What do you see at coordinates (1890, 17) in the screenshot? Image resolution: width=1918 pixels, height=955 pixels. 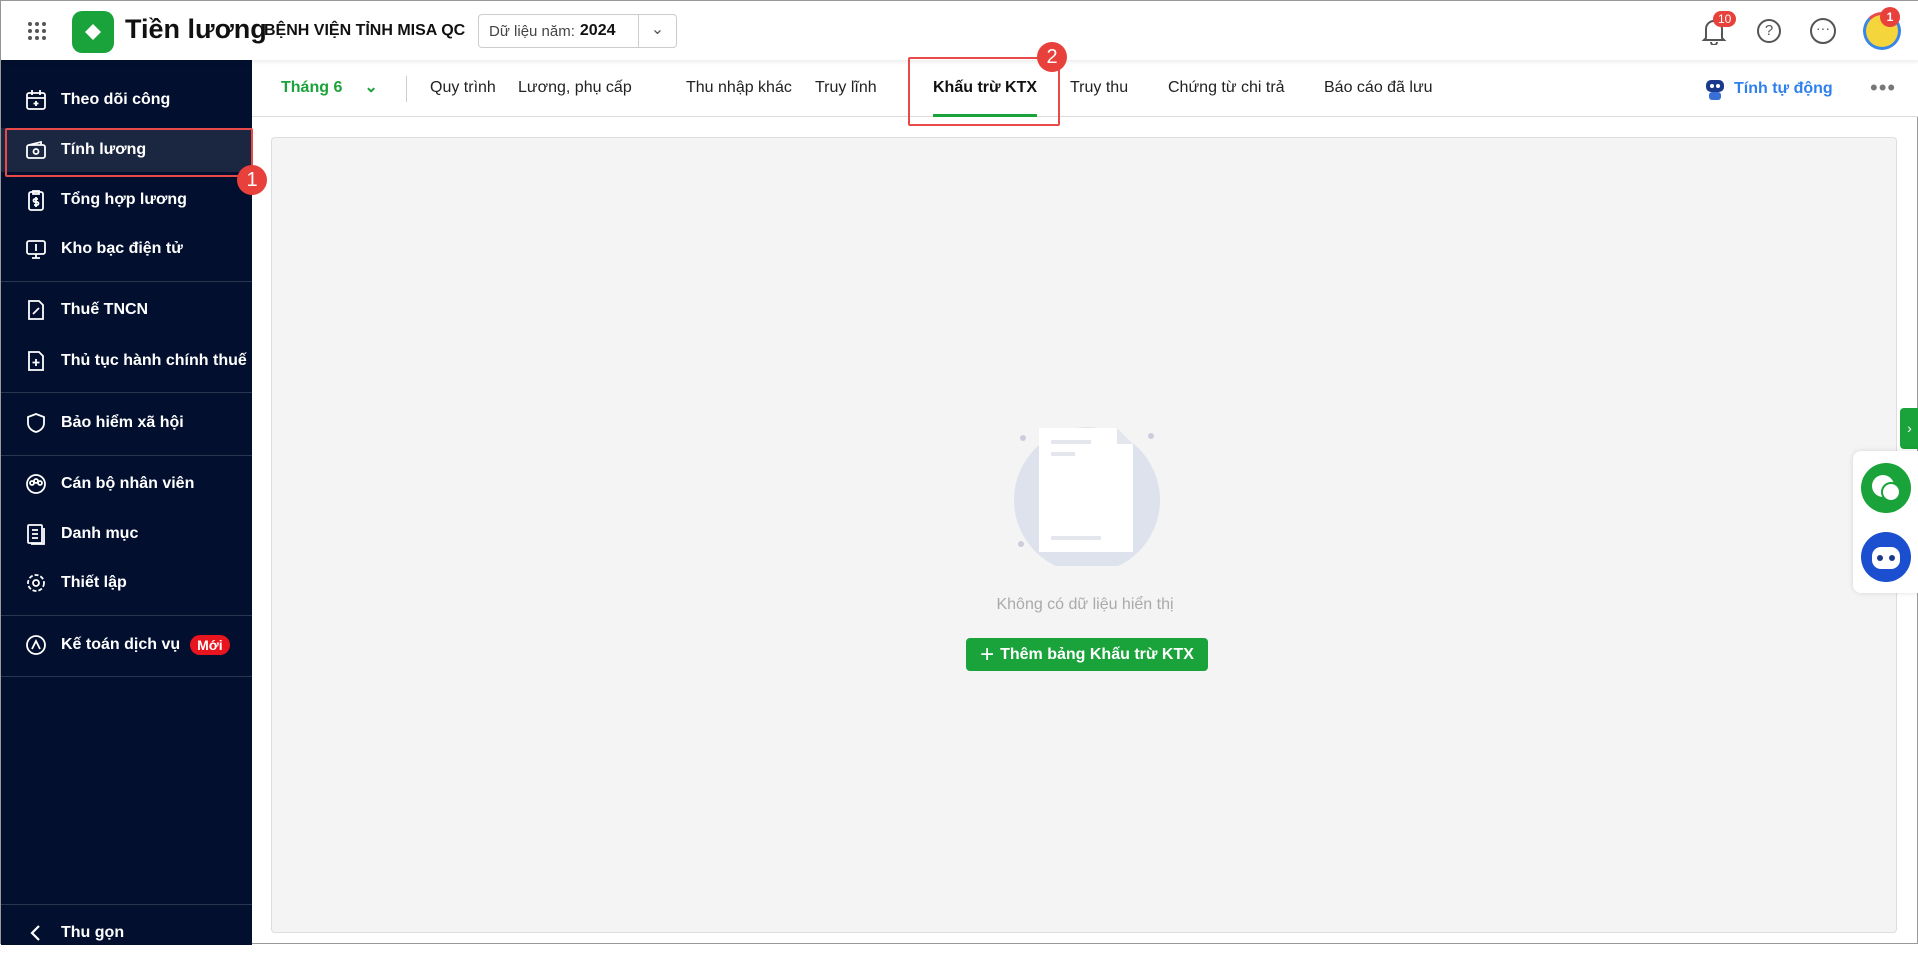 I see `avatar-badge: 1` at bounding box center [1890, 17].